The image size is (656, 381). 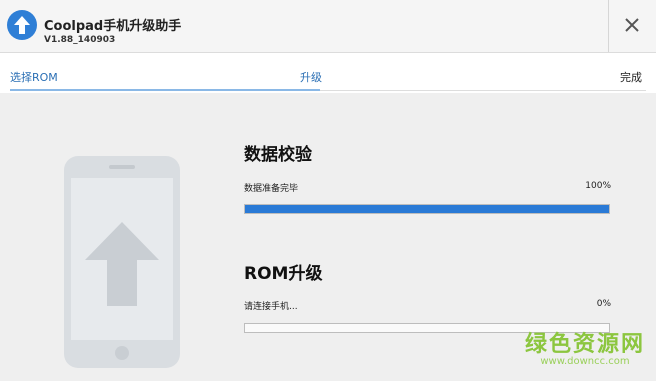 I want to click on rom-upgrade-title: ROM升级, so click(x=283, y=274).